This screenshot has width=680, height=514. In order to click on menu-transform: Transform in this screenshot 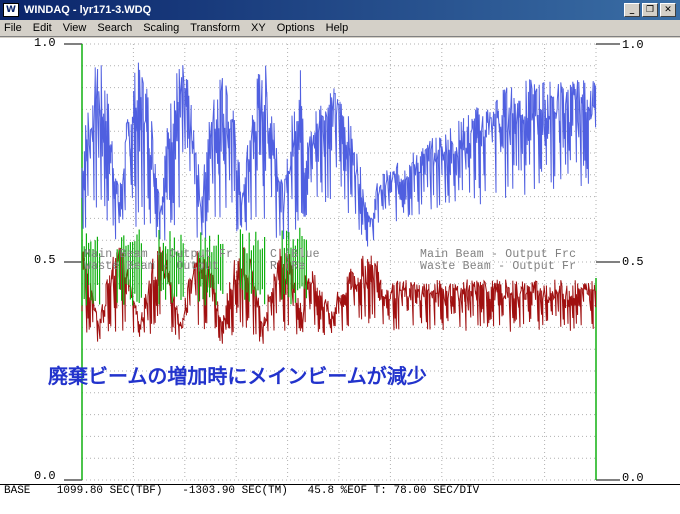, I will do `click(215, 28)`.